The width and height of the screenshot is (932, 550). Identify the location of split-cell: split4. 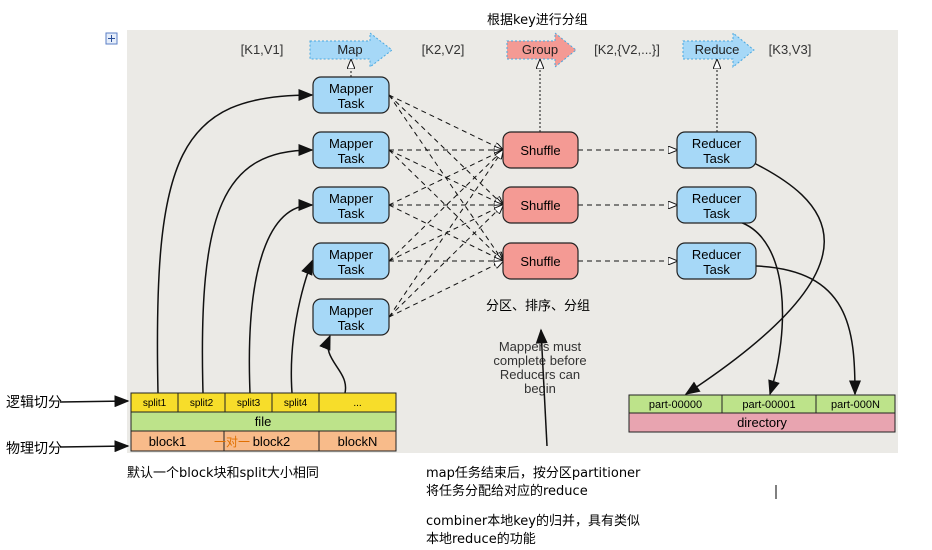
(295, 402).